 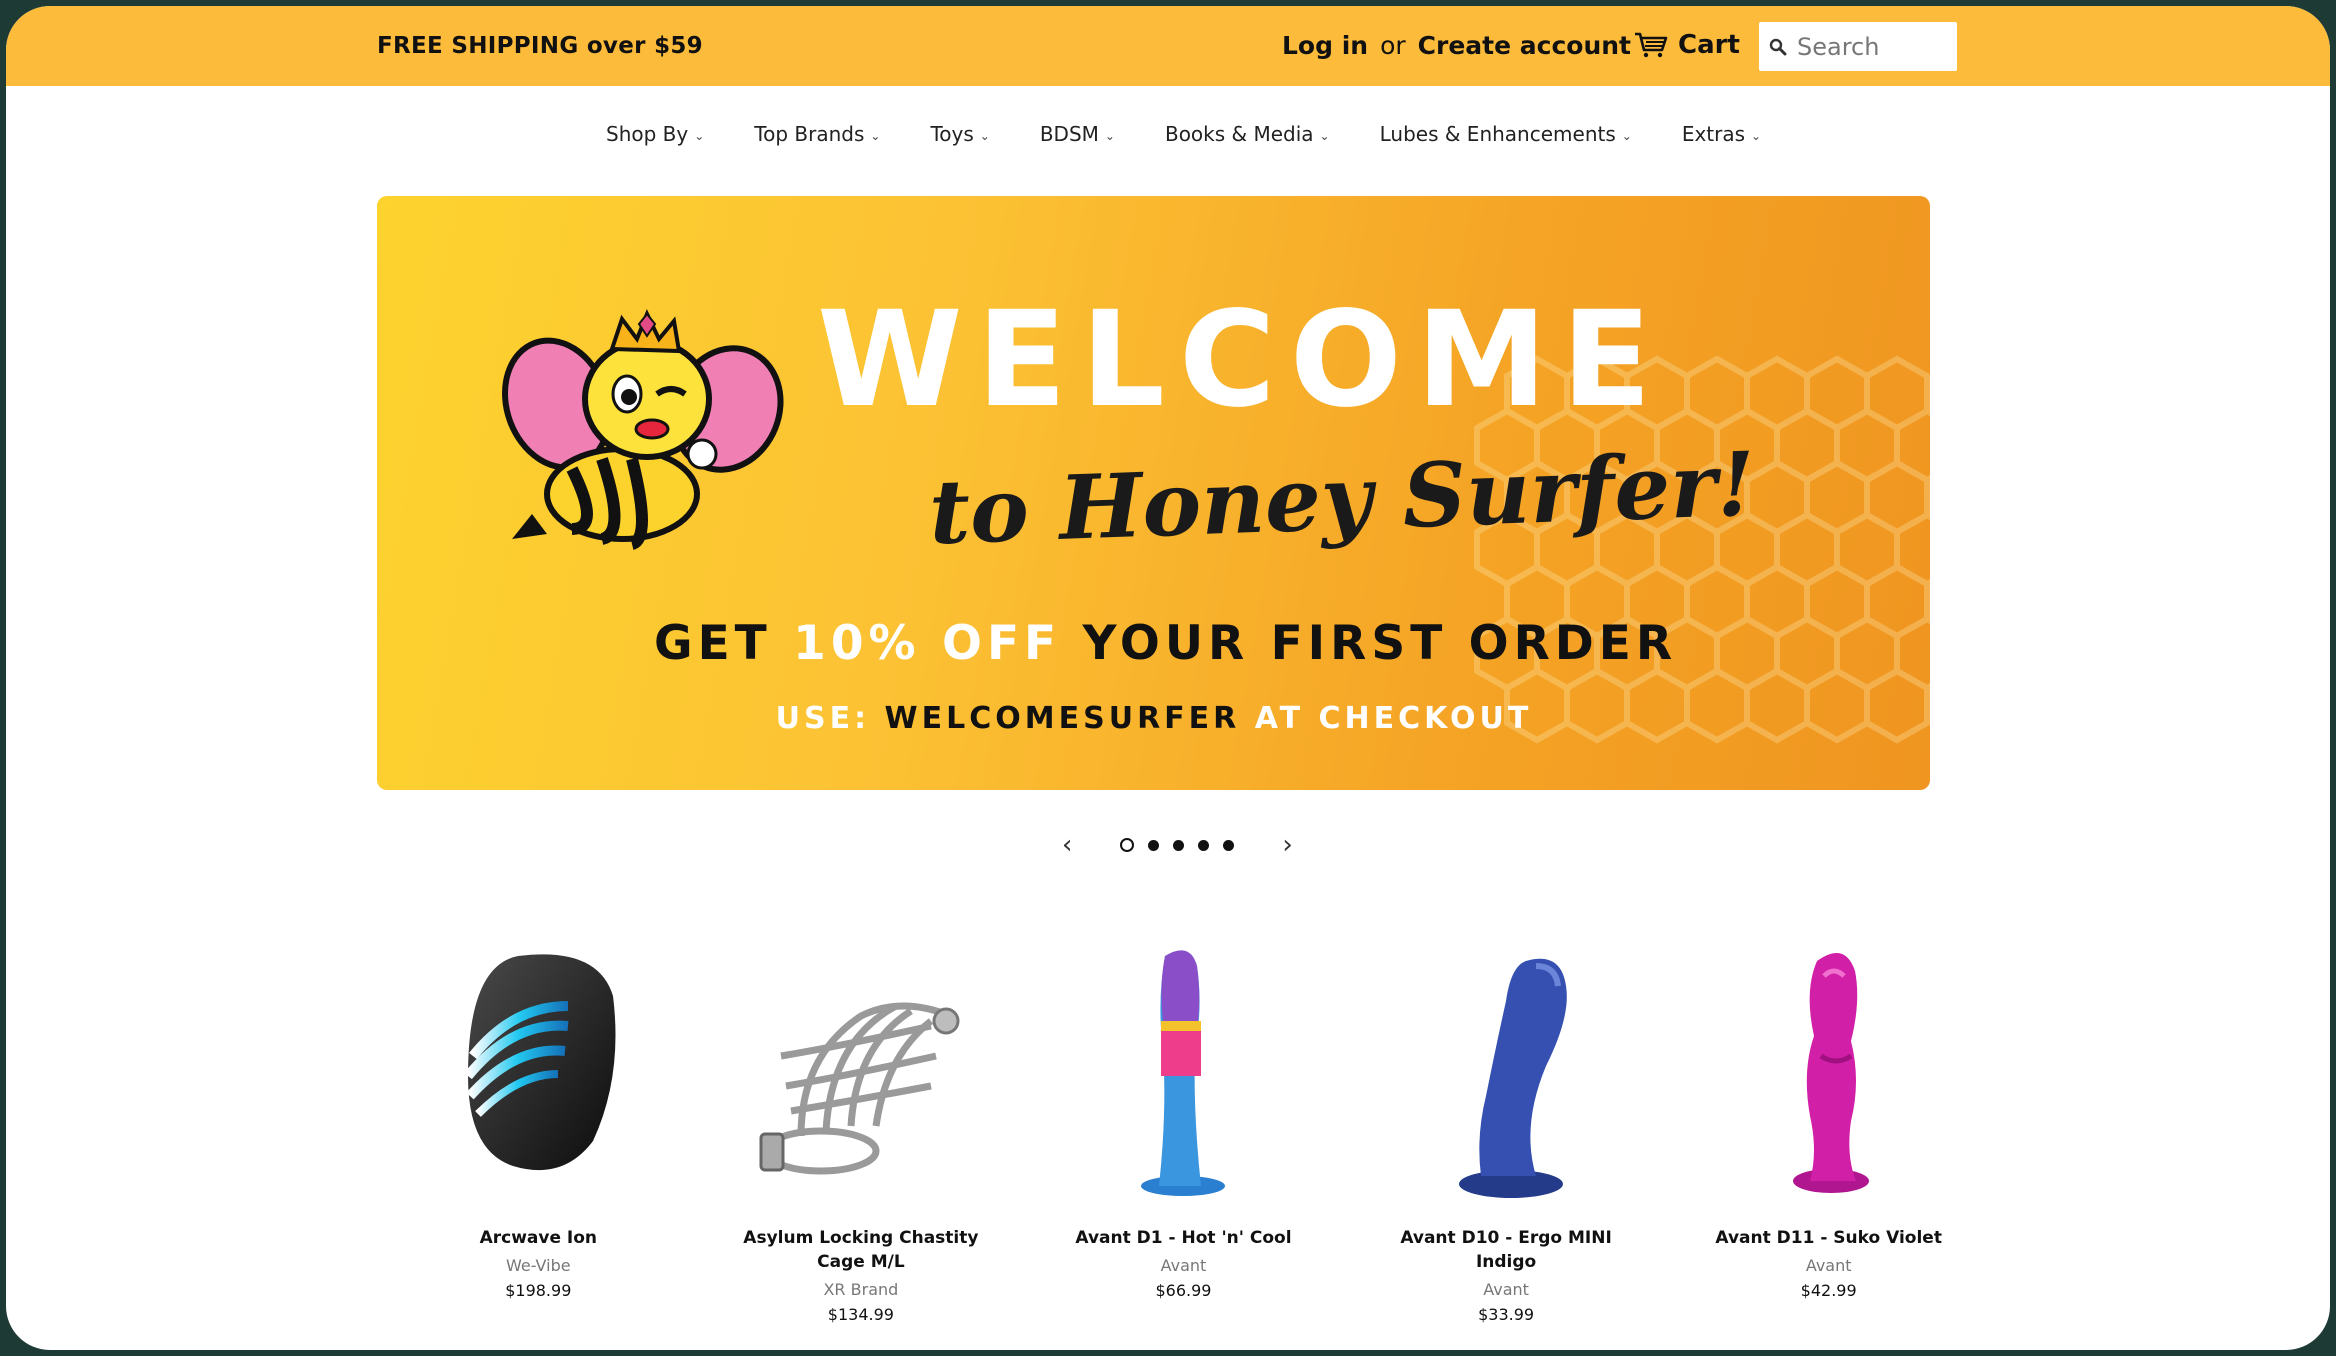 I want to click on login-link: Log in, so click(x=1325, y=45).